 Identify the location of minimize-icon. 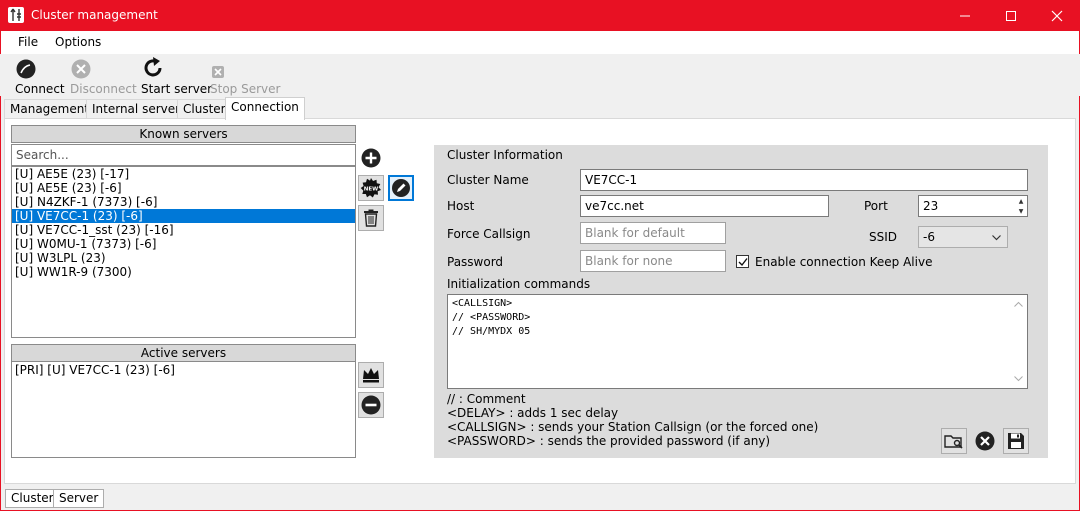
(965, 15).